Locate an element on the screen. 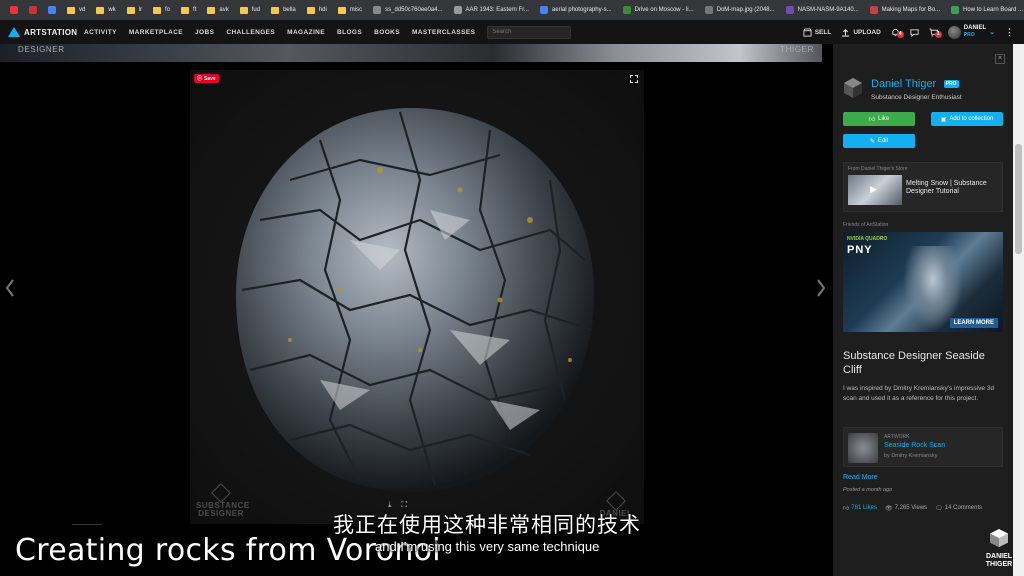 This screenshot has height=576, width=1024. nav-activity: ACTIVITY is located at coordinates (100, 32).